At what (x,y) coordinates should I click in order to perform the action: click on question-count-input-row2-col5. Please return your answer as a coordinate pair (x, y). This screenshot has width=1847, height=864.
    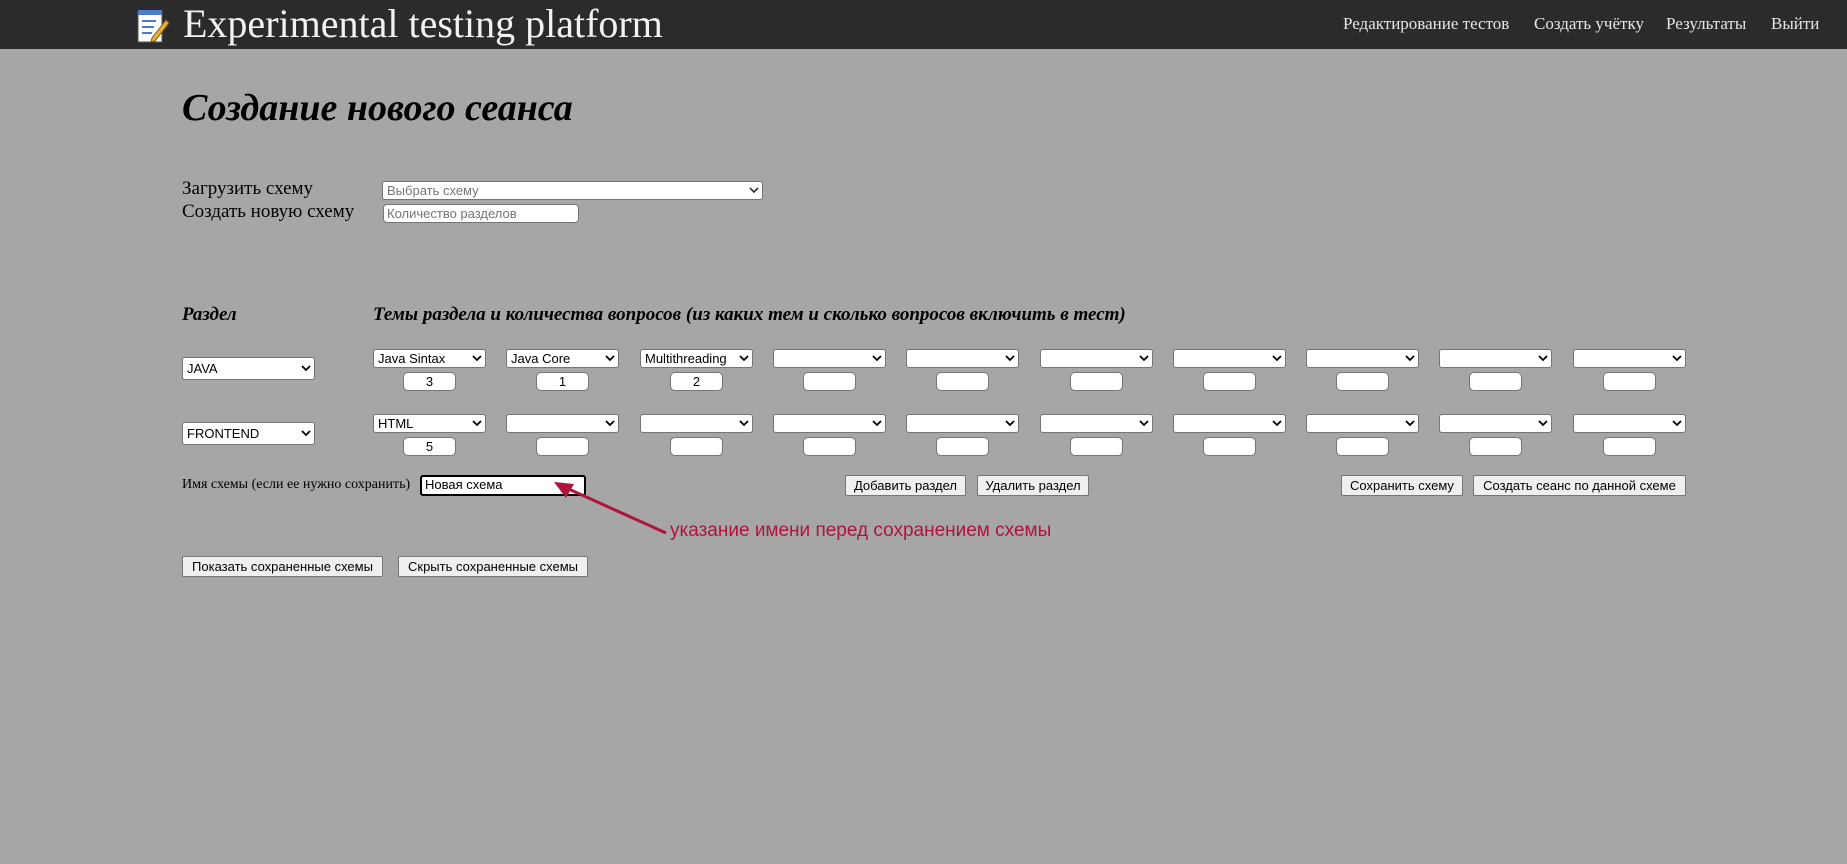
    Looking at the image, I should click on (962, 446).